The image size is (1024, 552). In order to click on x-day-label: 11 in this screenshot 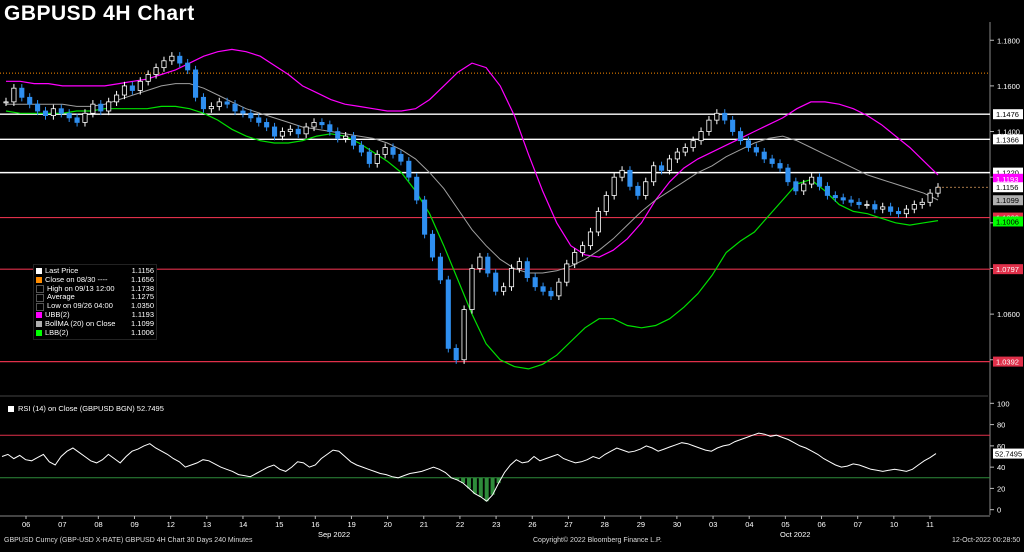, I will do `click(930, 524)`.